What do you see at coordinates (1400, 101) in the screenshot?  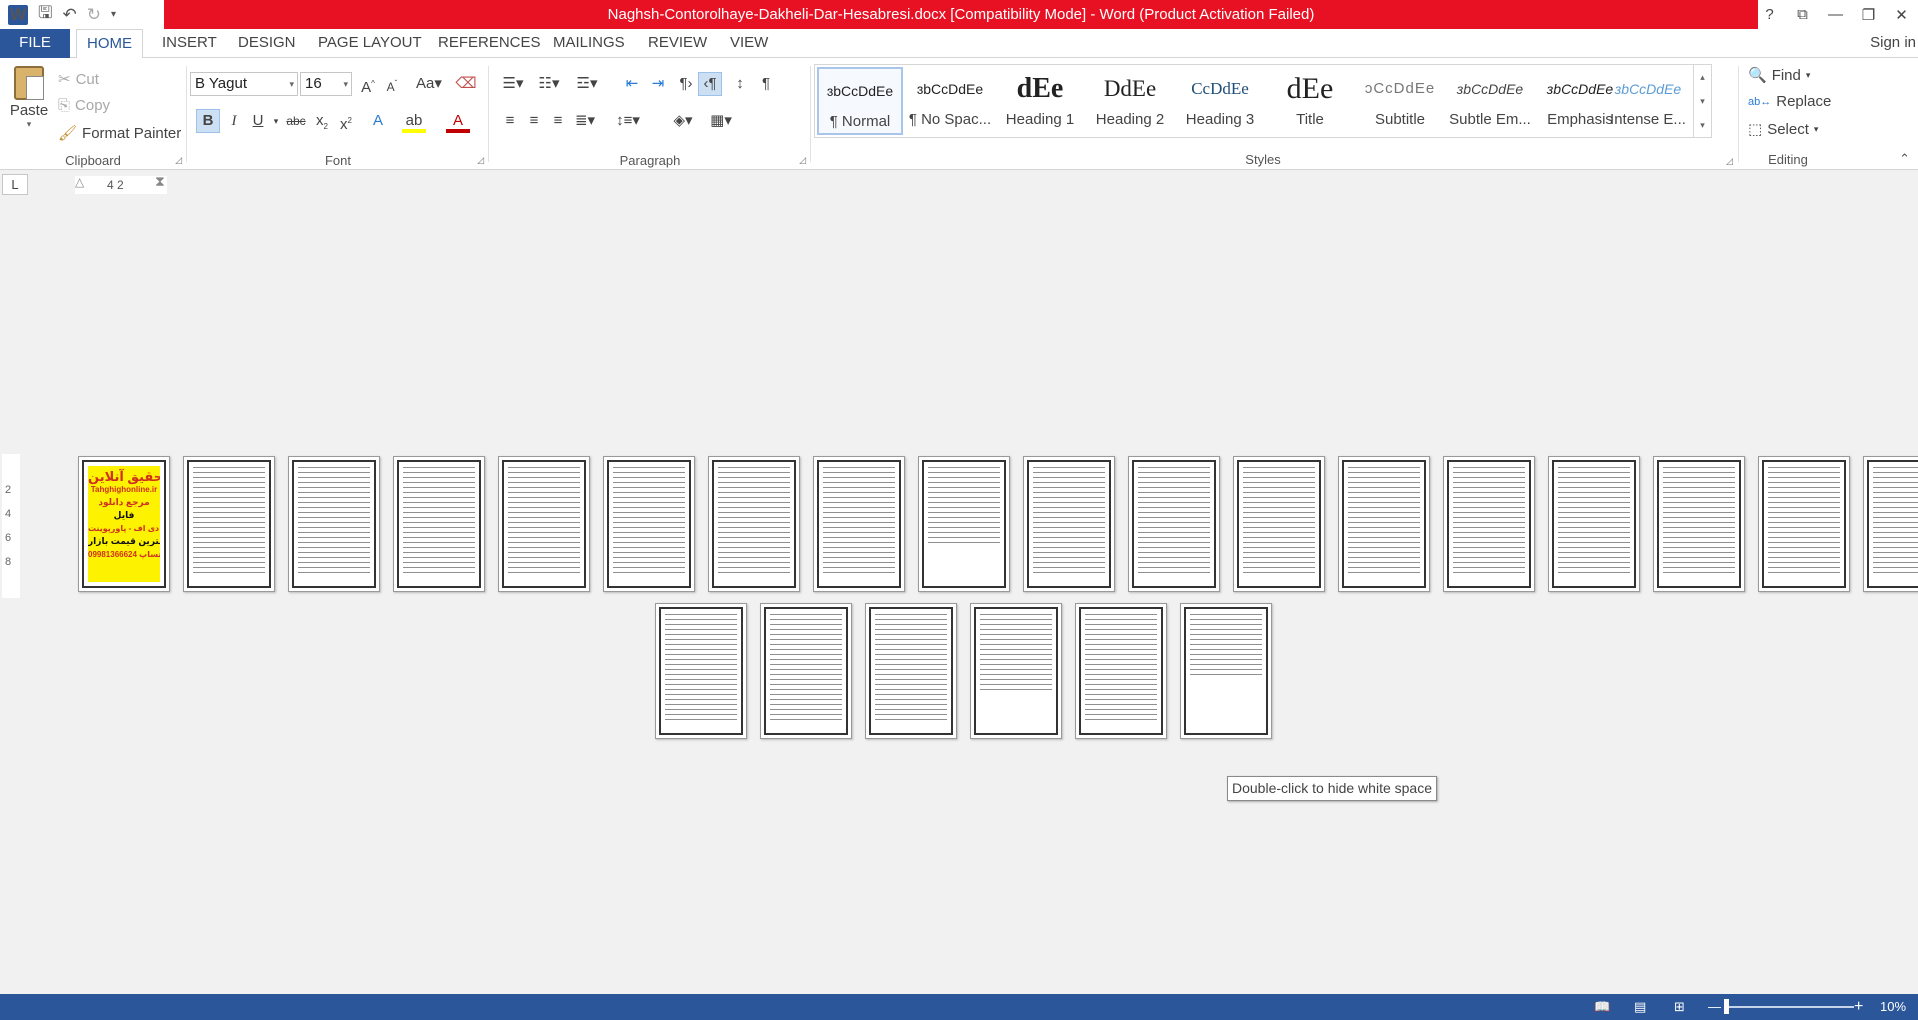 I see `style-subtitle: ɔCcDdEe Subtitle` at bounding box center [1400, 101].